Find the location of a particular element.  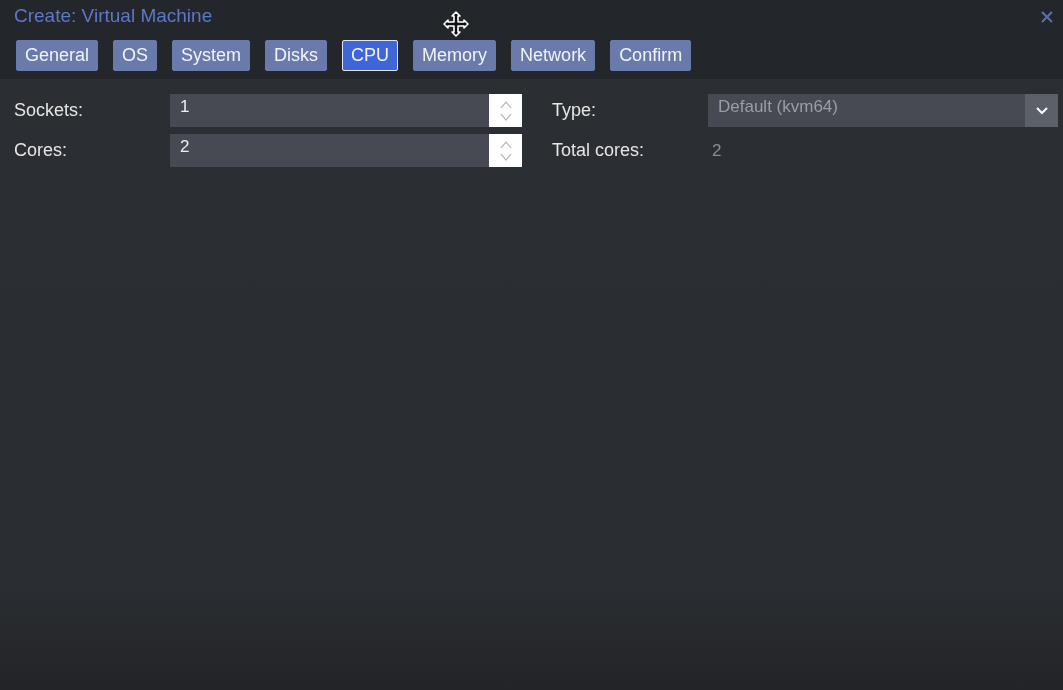

total-cores-value: 2 is located at coordinates (717, 150).